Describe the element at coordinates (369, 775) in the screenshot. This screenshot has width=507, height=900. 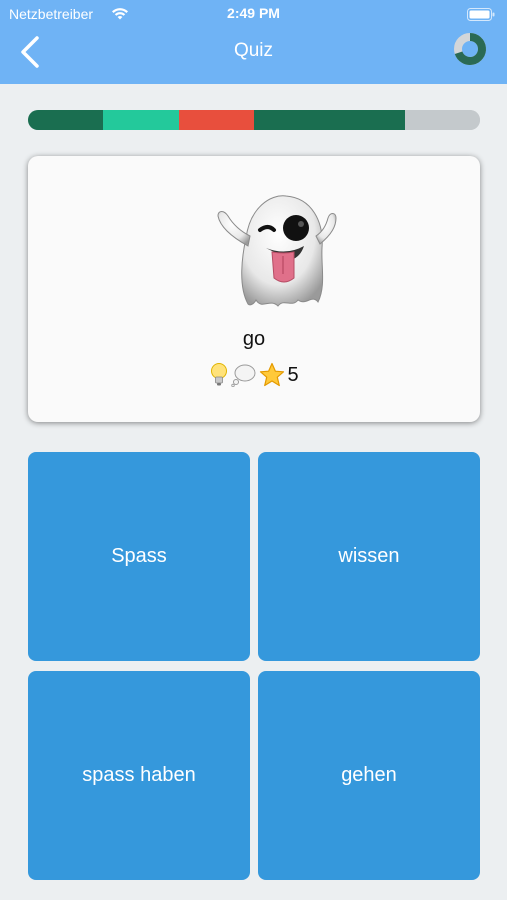
I see `answer-button-4: gehen` at that location.